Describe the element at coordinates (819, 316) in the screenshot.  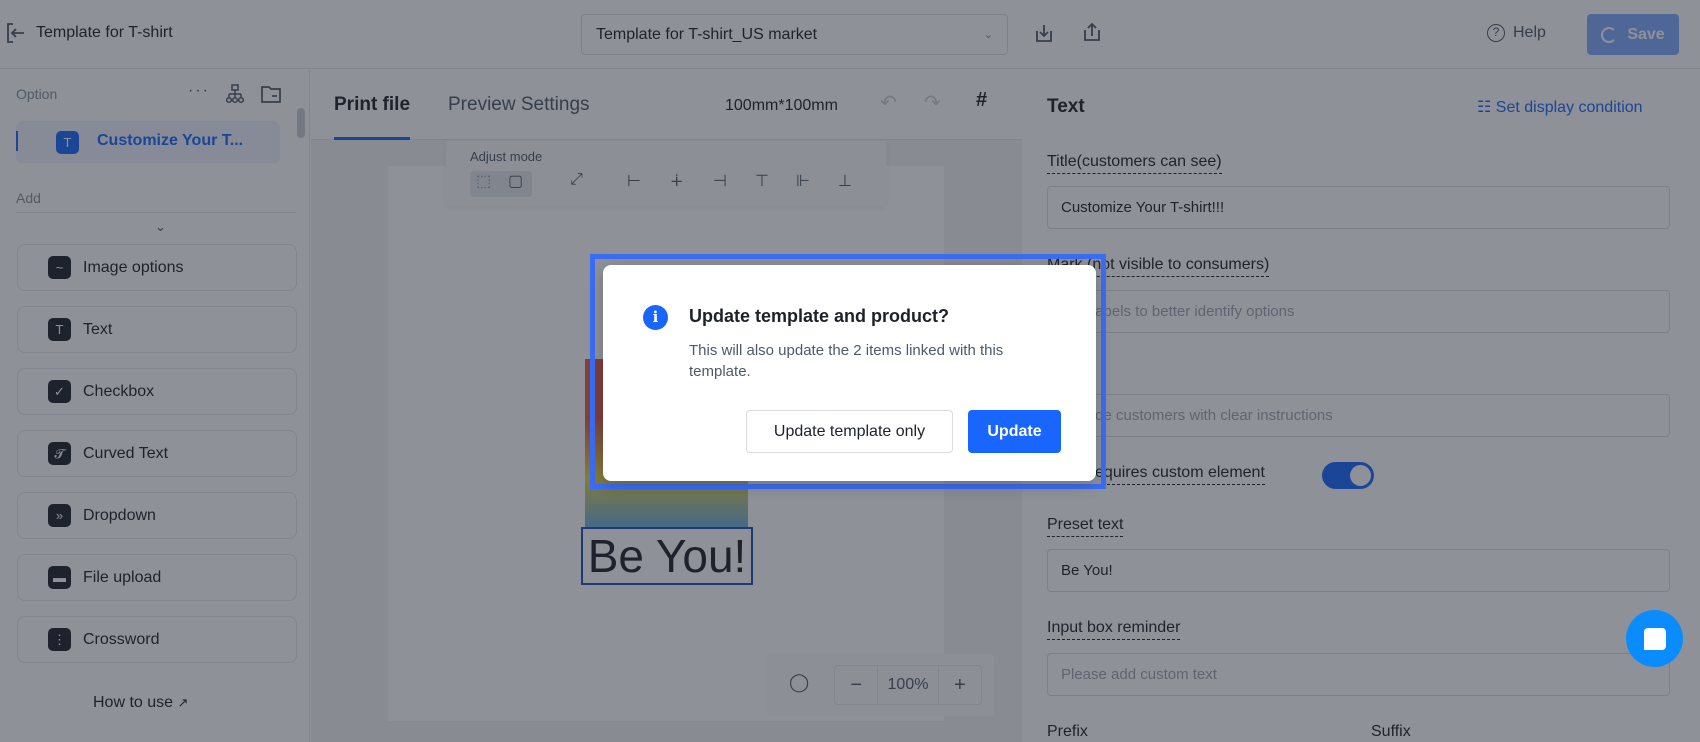
I see `dialog-title: Update template and product?` at that location.